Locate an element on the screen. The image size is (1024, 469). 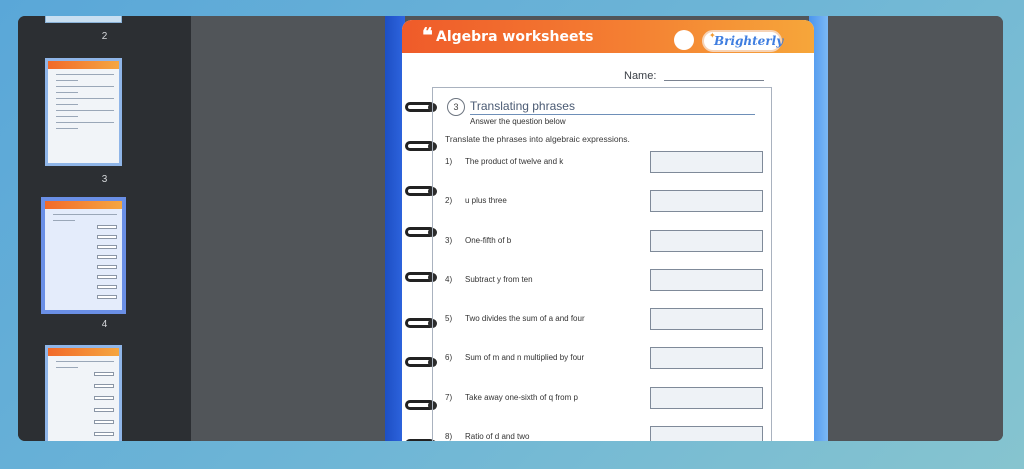
item-text: u plus three is located at coordinates (486, 200).